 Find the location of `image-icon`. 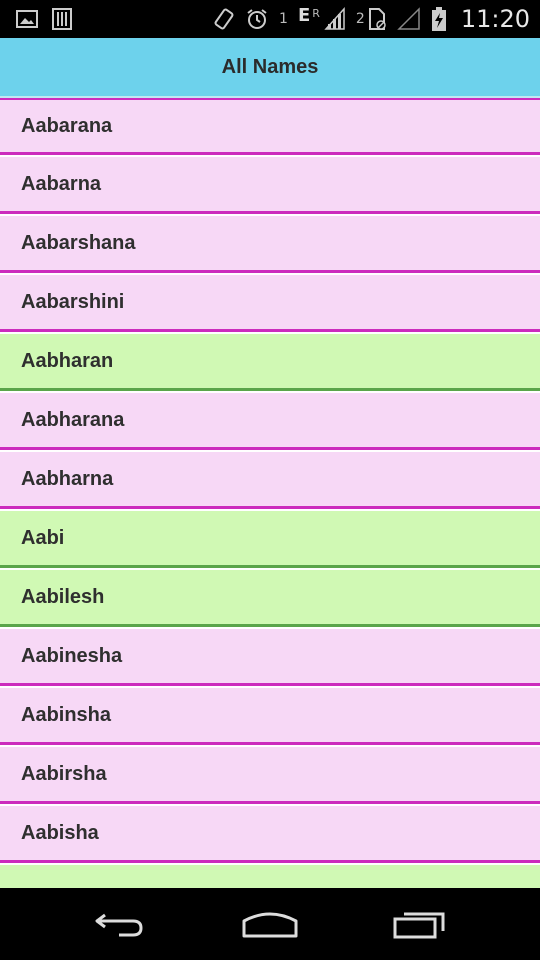

image-icon is located at coordinates (27, 19).